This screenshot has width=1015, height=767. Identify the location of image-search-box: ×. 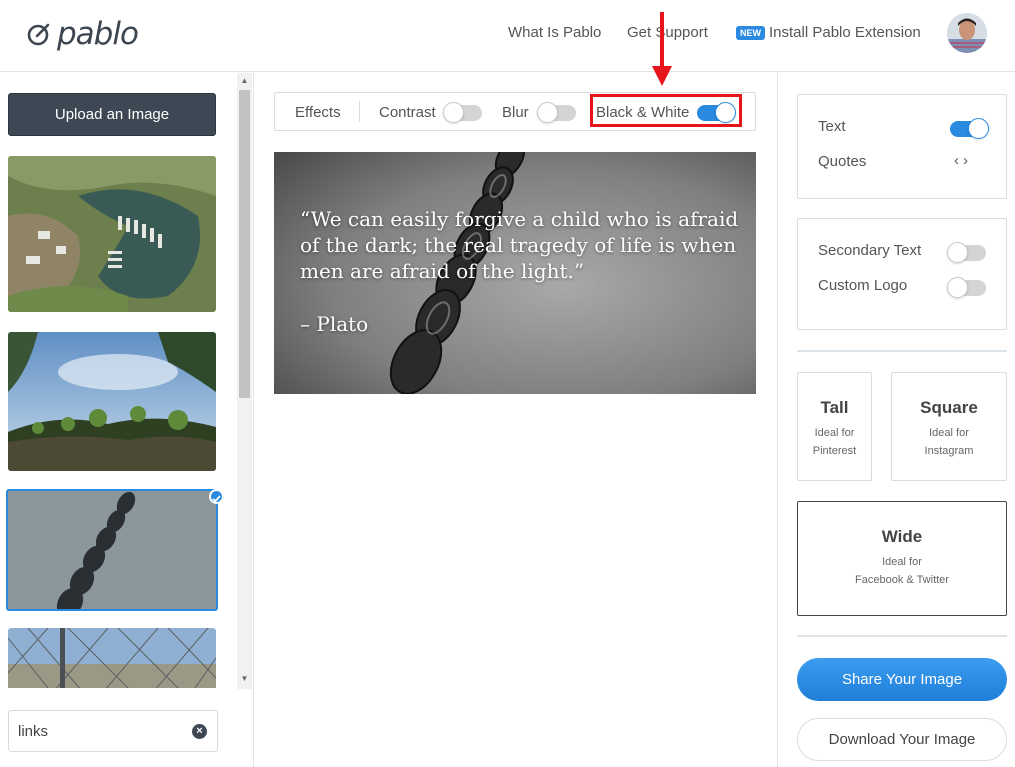
(113, 731).